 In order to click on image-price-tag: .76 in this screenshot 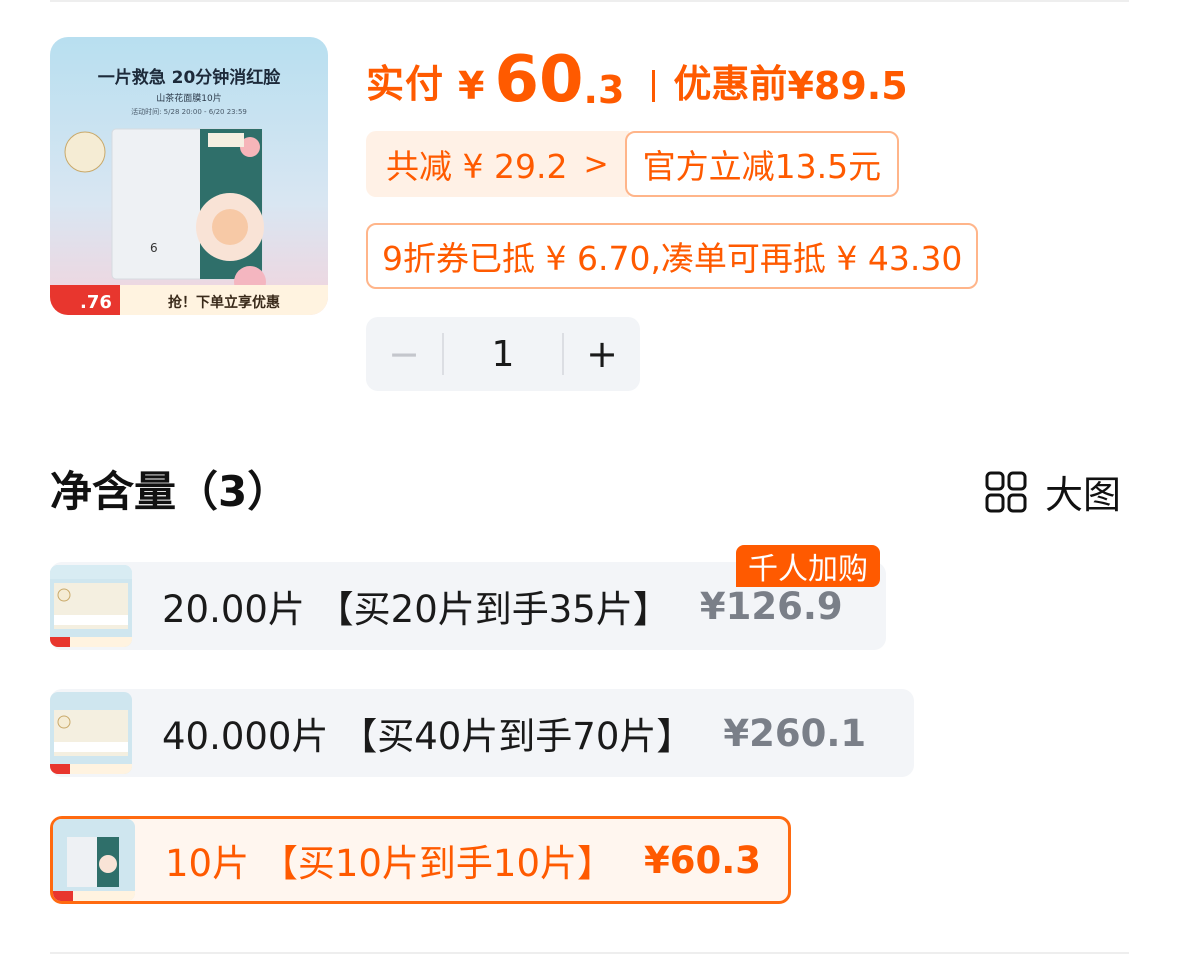, I will do `click(96, 302)`.